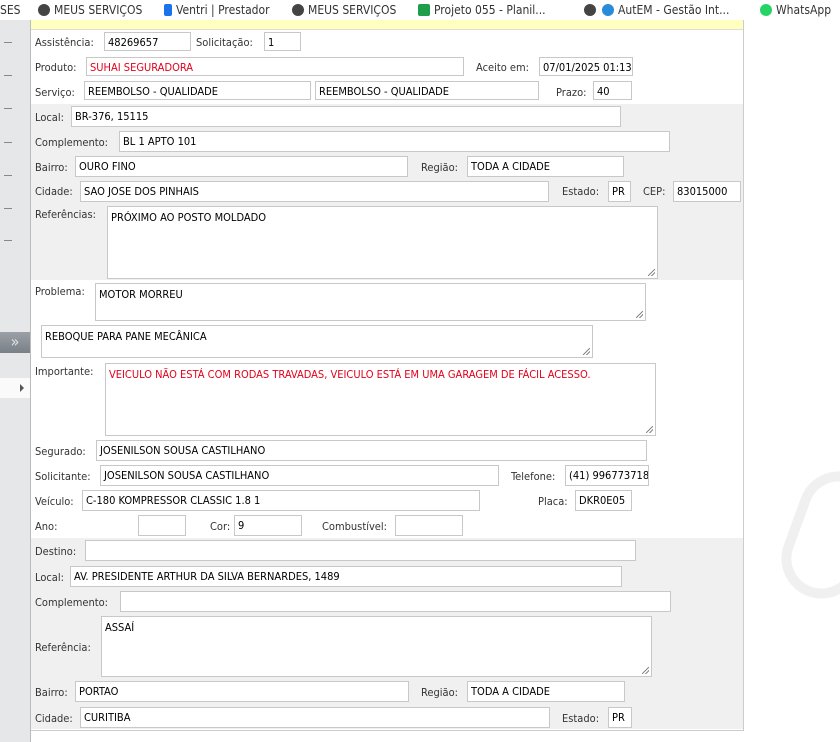 This screenshot has height=742, width=840. Describe the element at coordinates (56, 67) in the screenshot. I see `produto-label: Produto:` at that location.